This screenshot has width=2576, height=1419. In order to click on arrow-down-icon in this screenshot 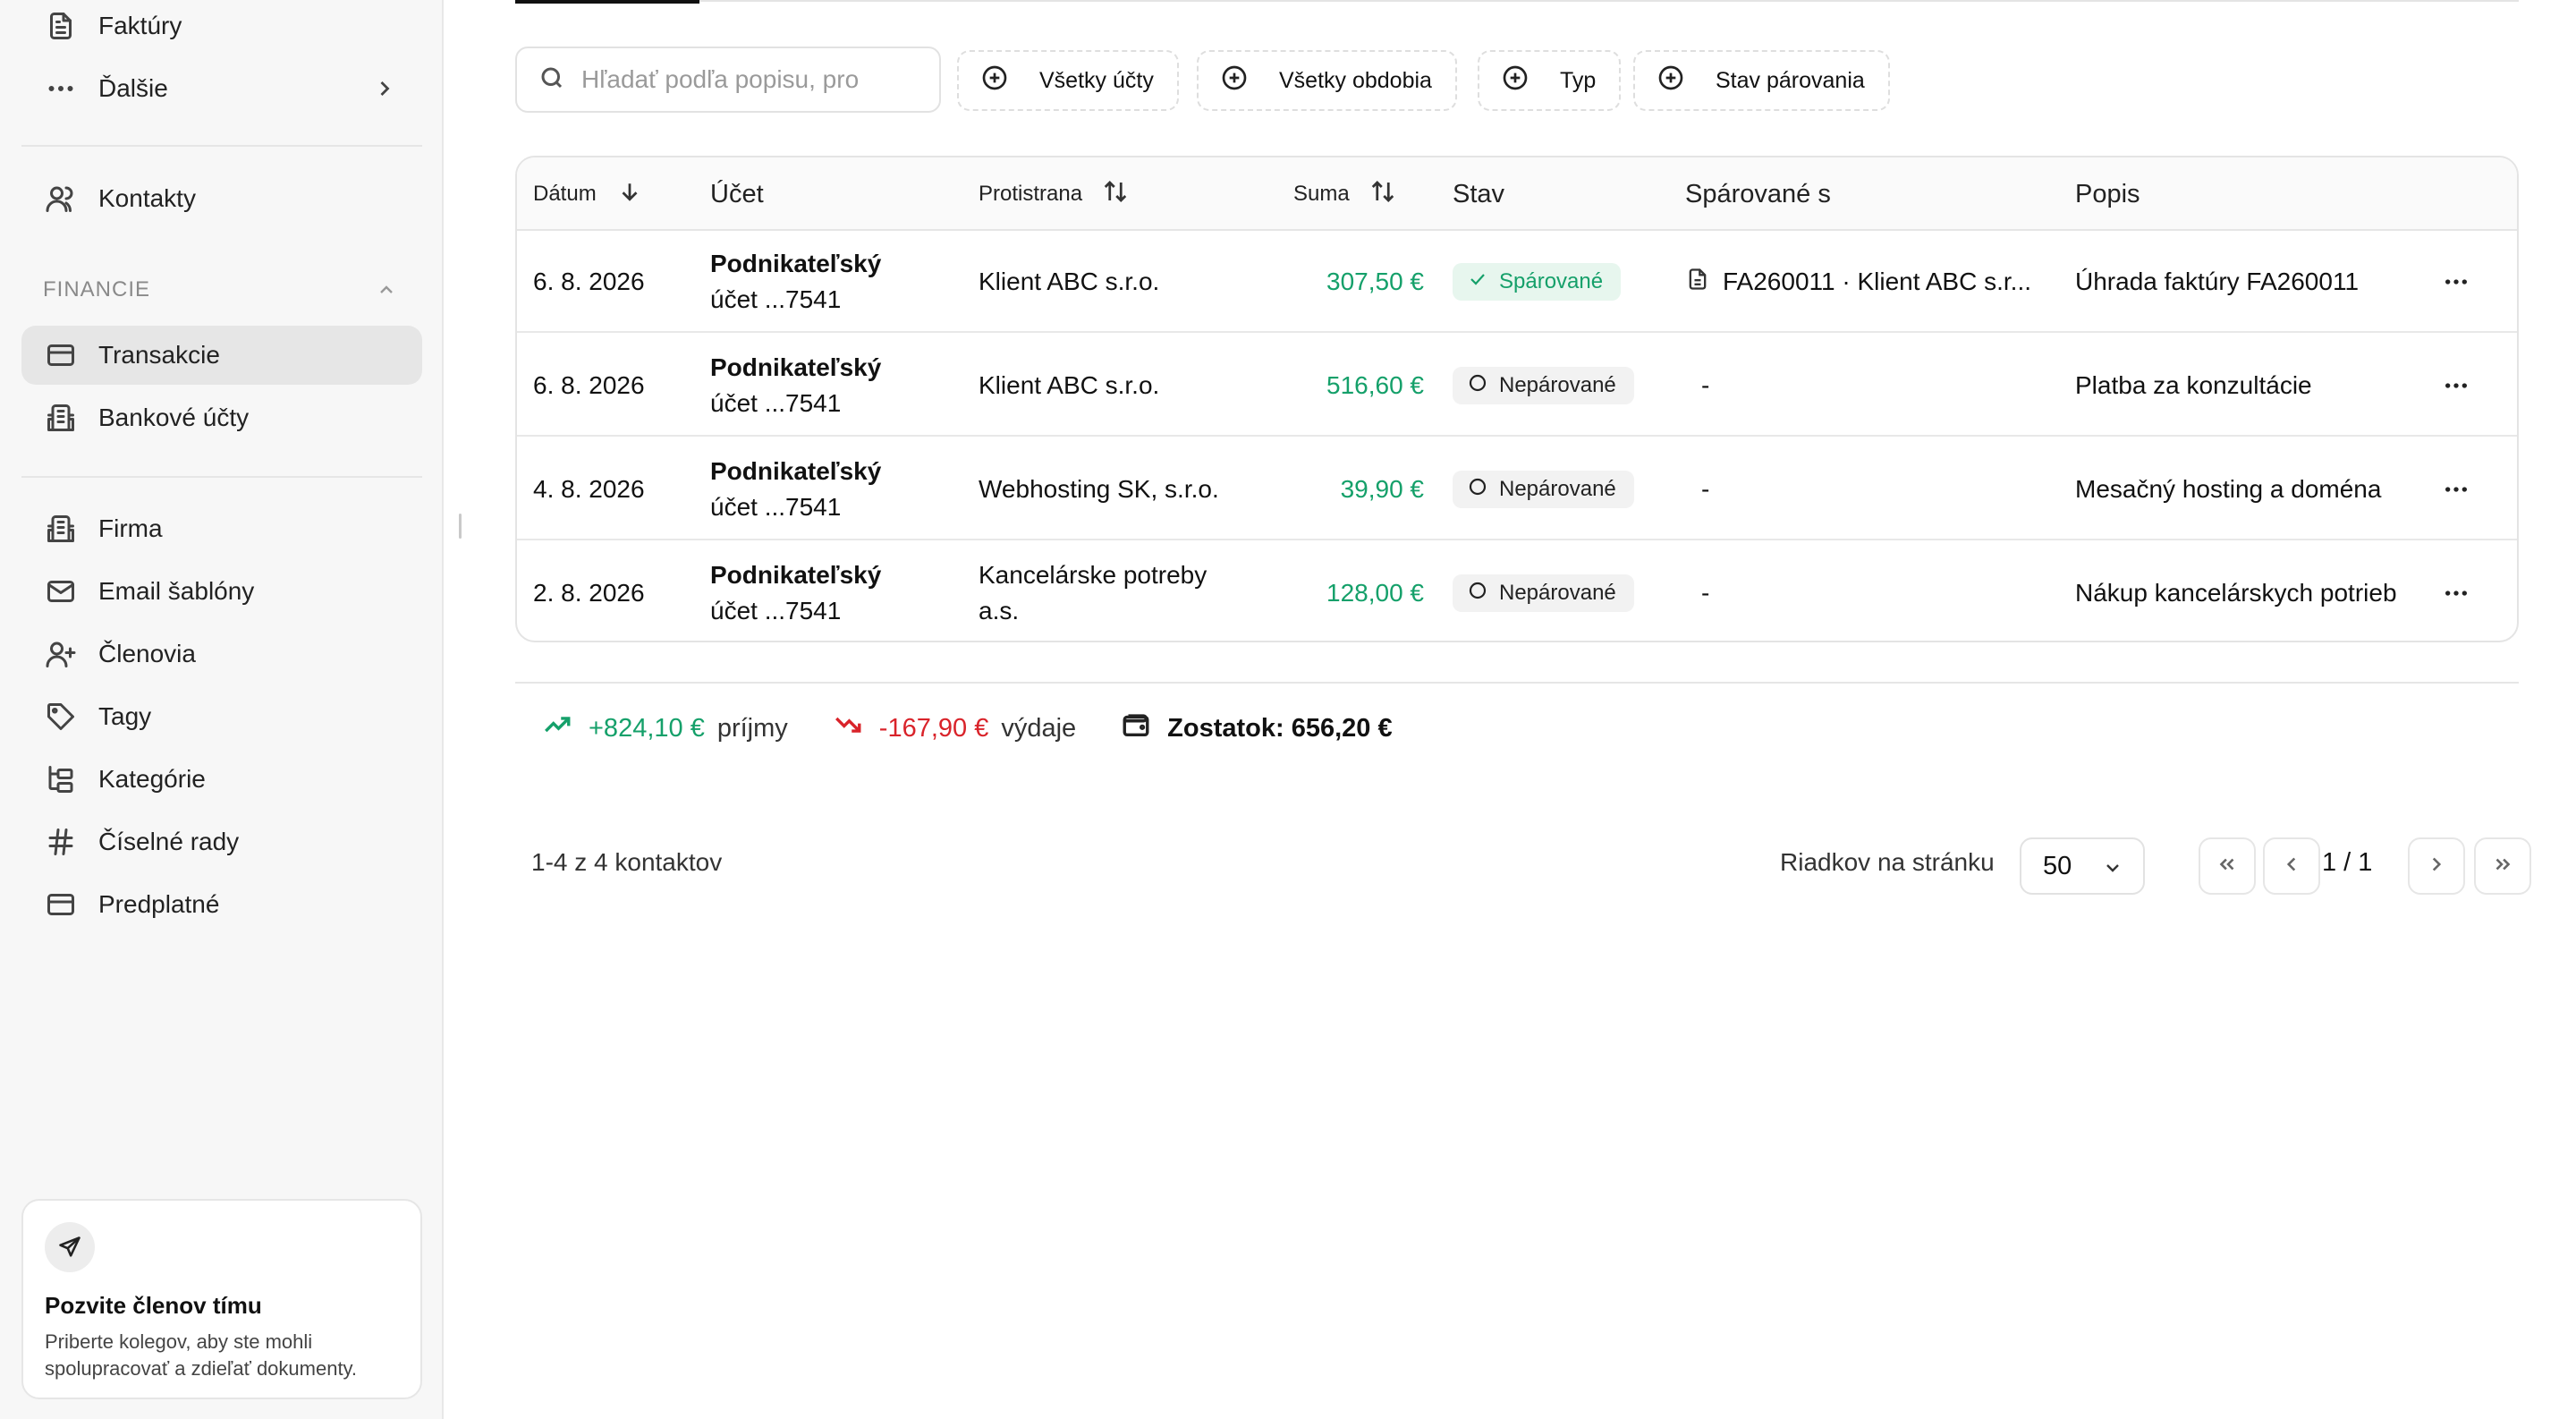, I will do `click(620, 194)`.